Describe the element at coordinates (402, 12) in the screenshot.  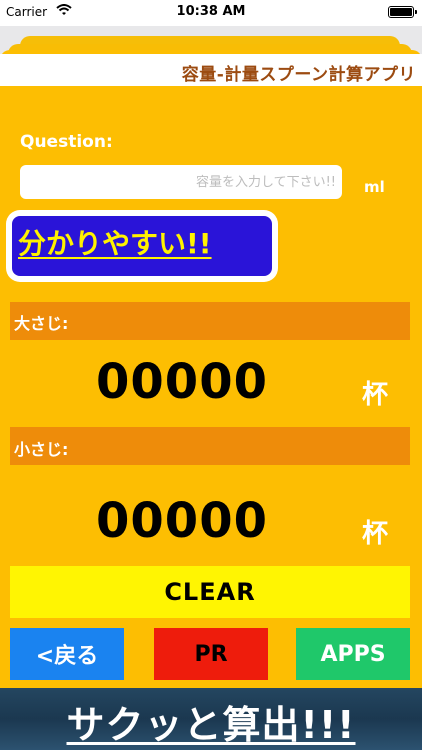
I see `battery-icon` at that location.